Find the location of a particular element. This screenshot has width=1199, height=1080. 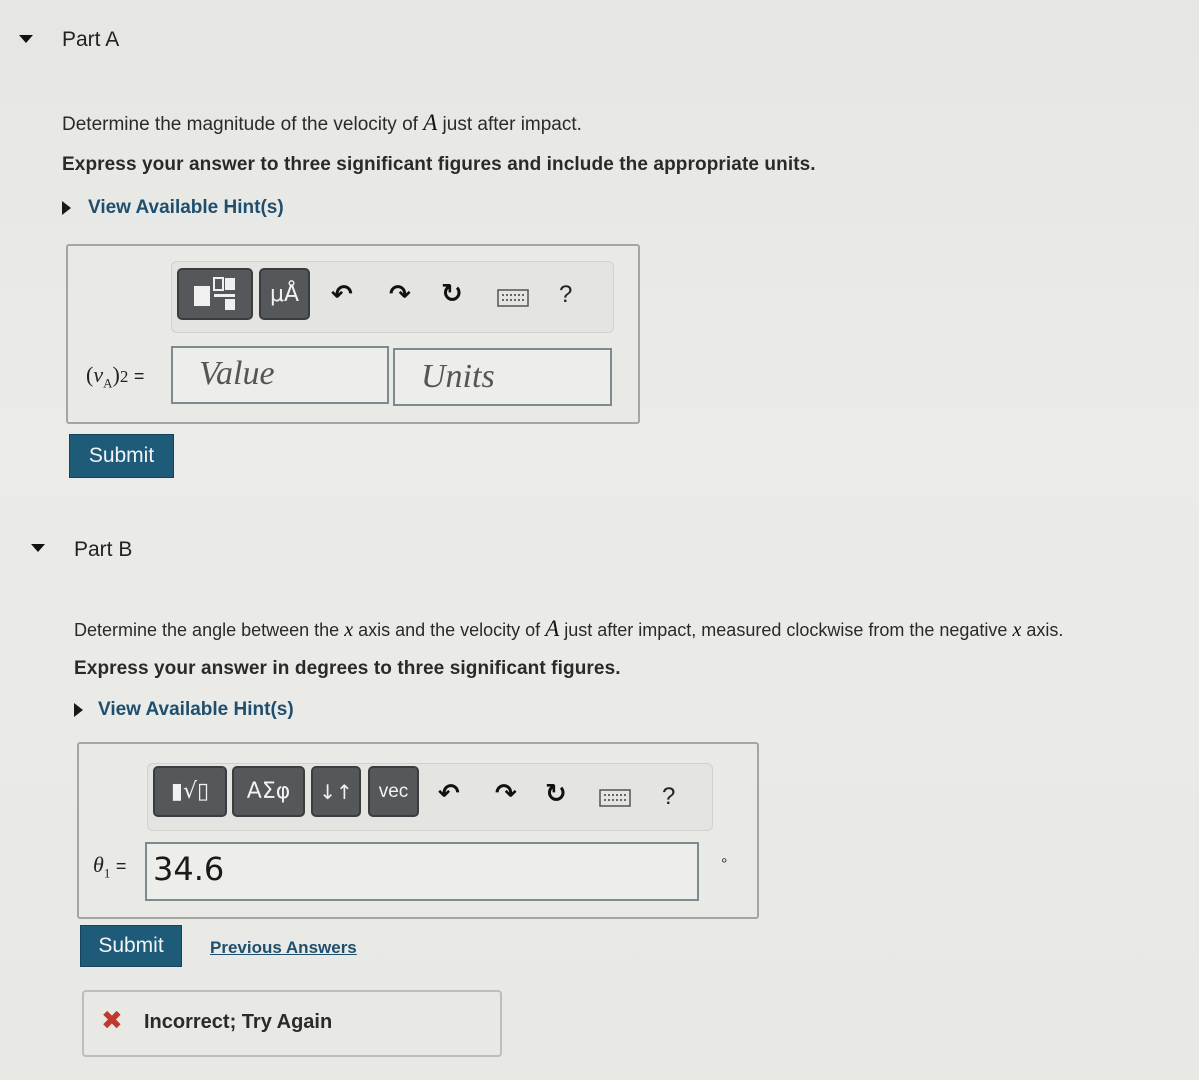

templates-button is located at coordinates (215, 294).